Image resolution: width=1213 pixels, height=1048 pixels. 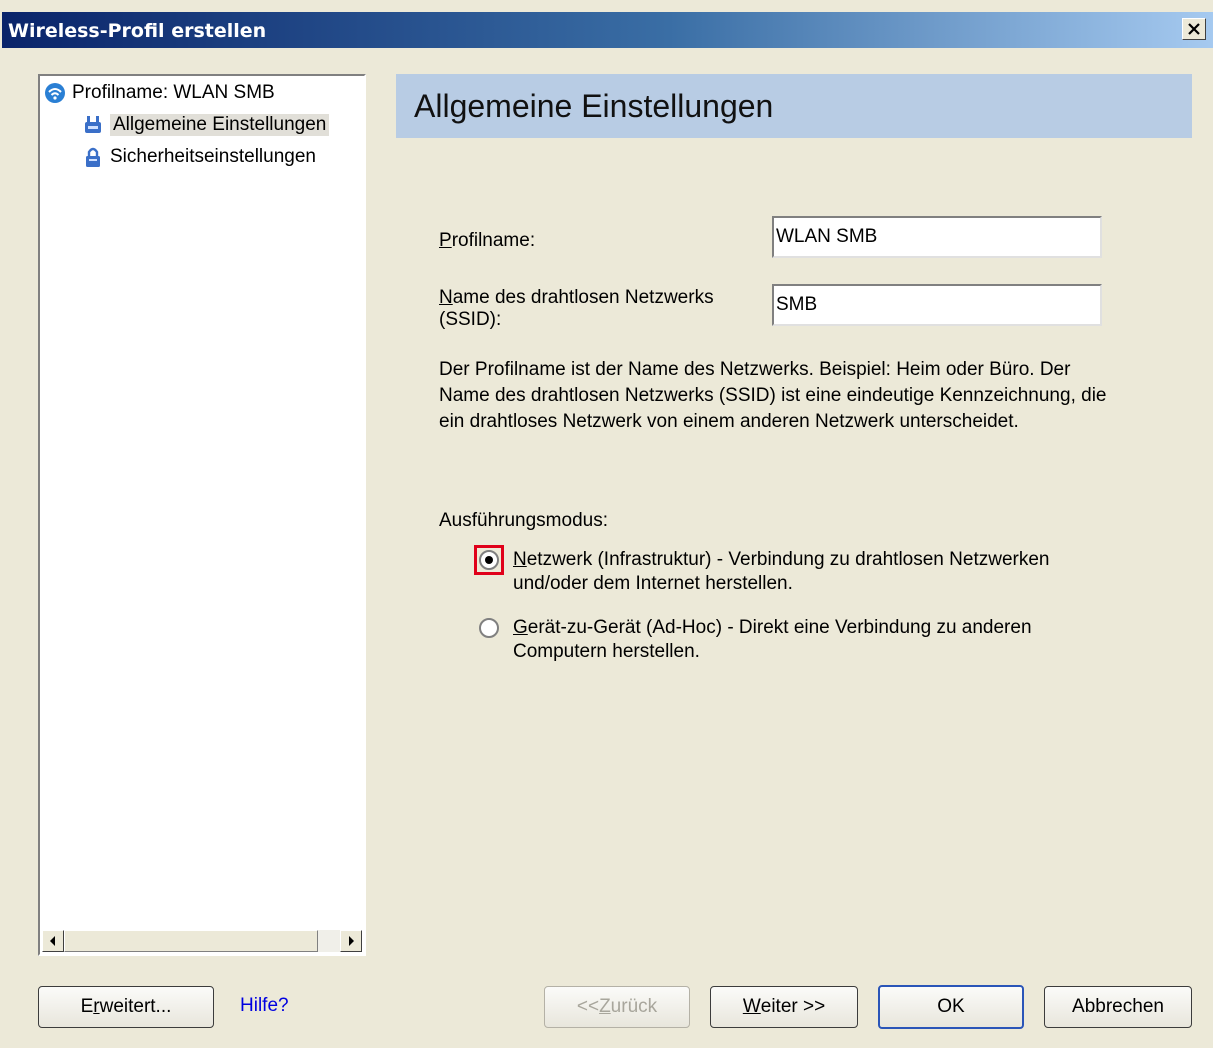 I want to click on ssid-label: Name des drahtlosen Netzwerks (SSID):, so click(x=576, y=309).